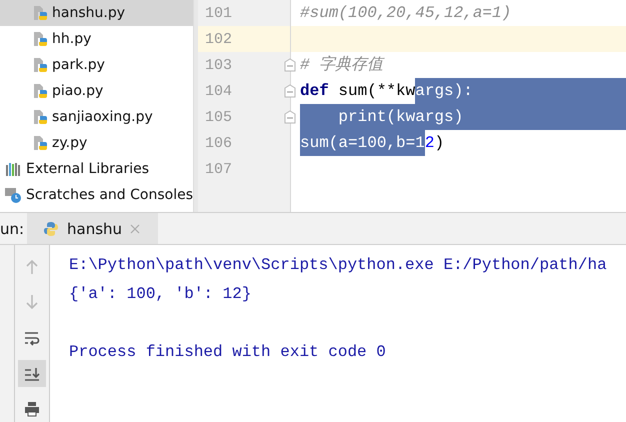  What do you see at coordinates (314, 91) in the screenshot?
I see `code-text: def` at bounding box center [314, 91].